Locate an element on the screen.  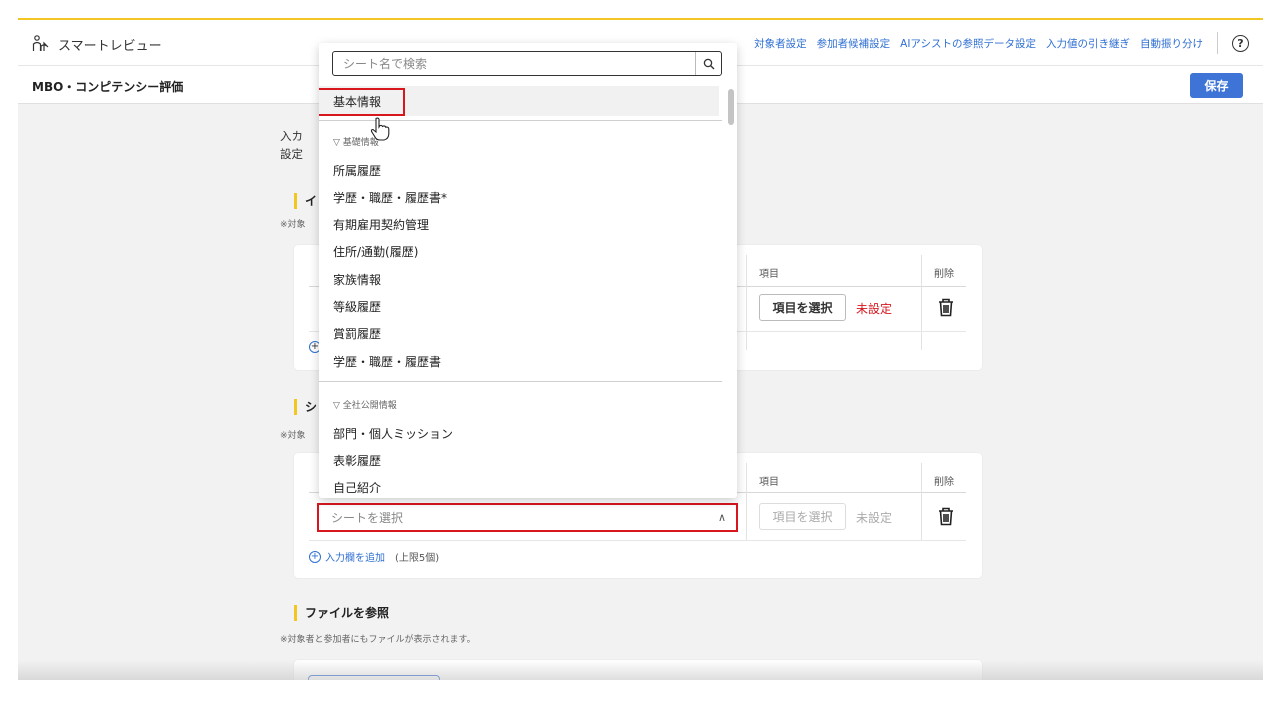
sheet-select-placeholder: シートを選択 is located at coordinates (367, 518).